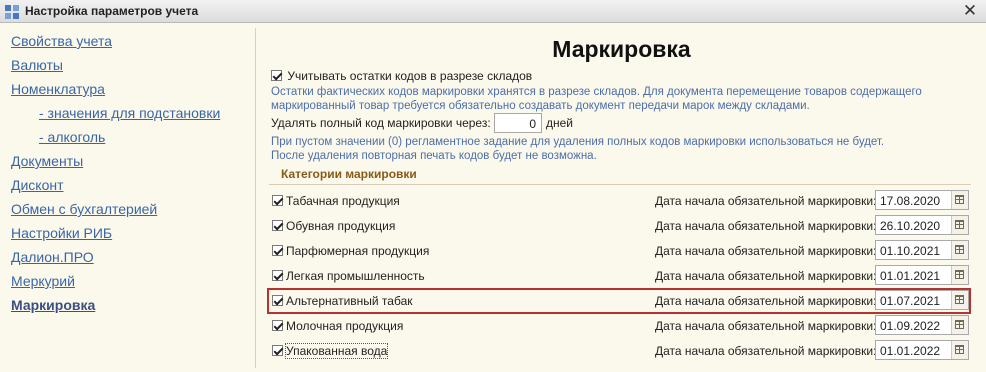 This screenshot has height=372, width=986. What do you see at coordinates (43, 281) in the screenshot?
I see `sidebar-item-mercury: Меркурий` at bounding box center [43, 281].